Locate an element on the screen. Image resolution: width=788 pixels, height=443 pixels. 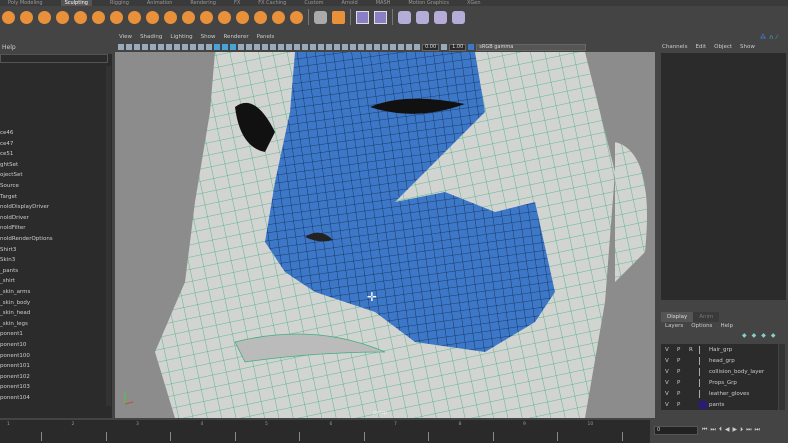
layer-name: head_grp is located at coordinates (721, 361).